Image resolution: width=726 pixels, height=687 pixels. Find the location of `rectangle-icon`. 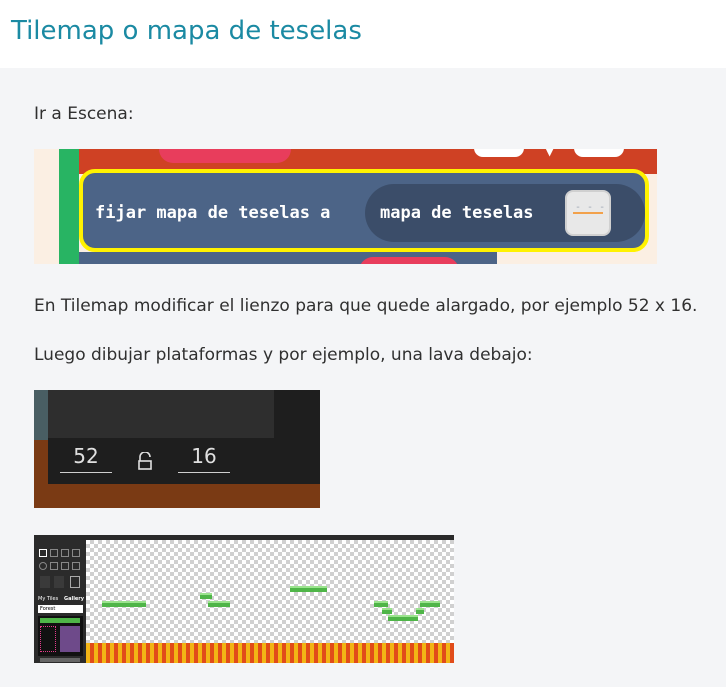

rectangle-icon is located at coordinates (65, 553).